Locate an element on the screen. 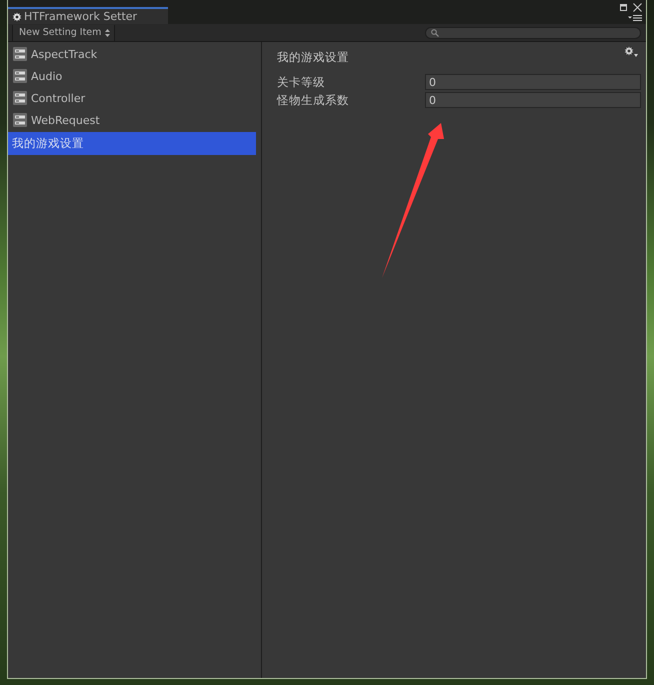 Image resolution: width=654 pixels, height=685 pixels. menu-icon is located at coordinates (635, 18).